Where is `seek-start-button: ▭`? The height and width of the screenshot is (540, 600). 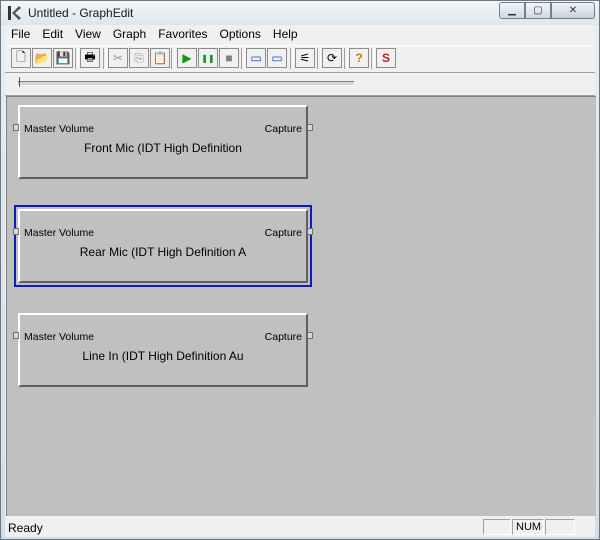 seek-start-button: ▭ is located at coordinates (256, 58).